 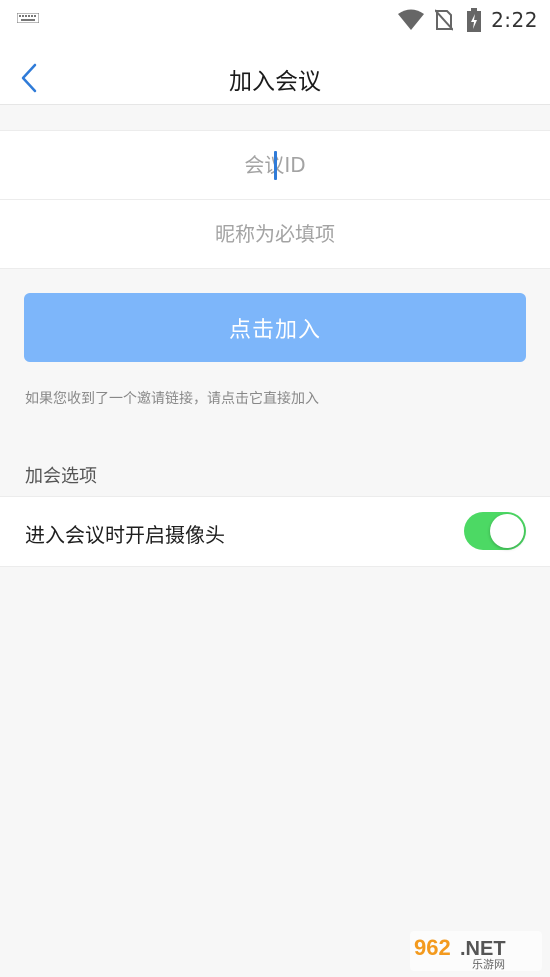 What do you see at coordinates (275, 82) in the screenshot?
I see `page-title: 加入会议` at bounding box center [275, 82].